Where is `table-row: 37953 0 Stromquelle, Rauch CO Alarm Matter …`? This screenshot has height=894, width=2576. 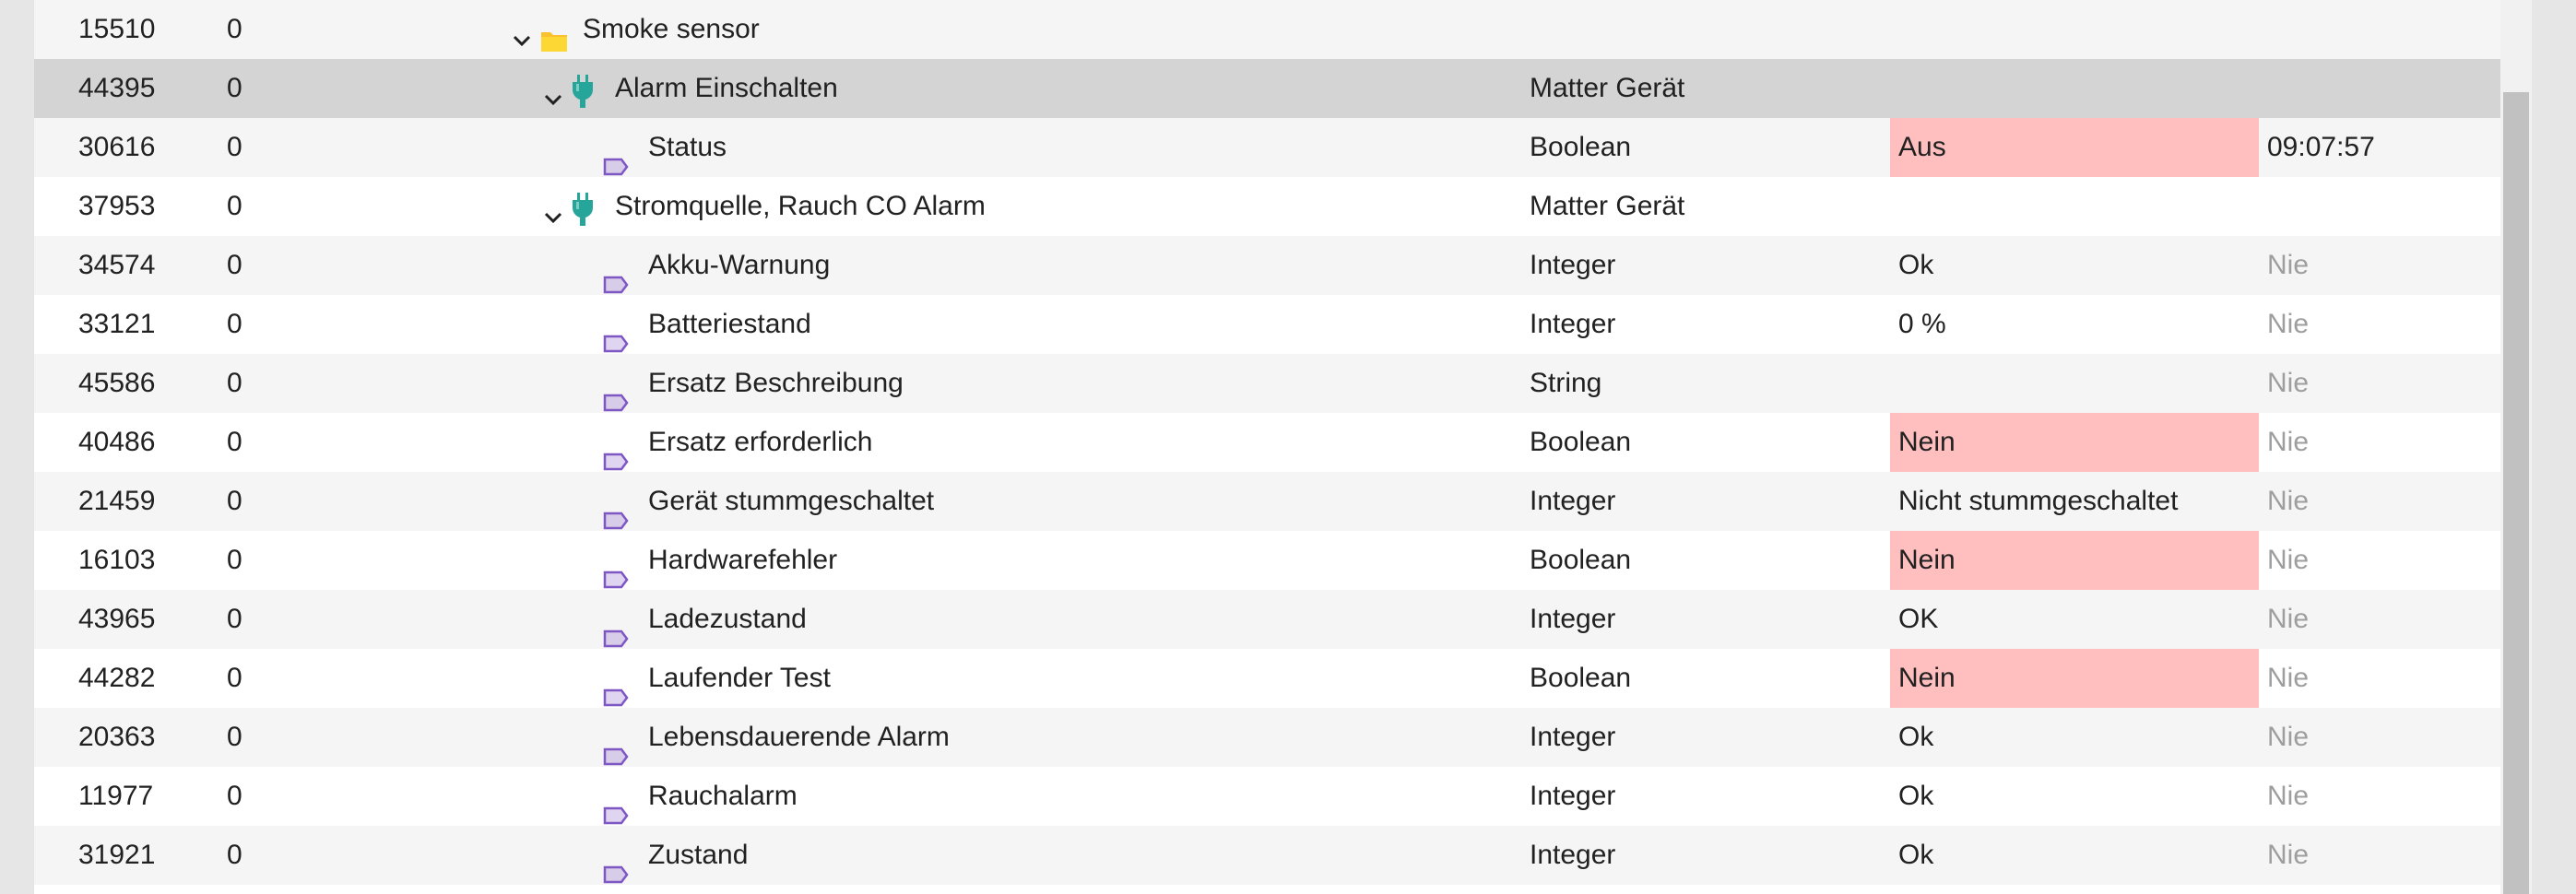
table-row: 37953 0 Stromquelle, Rauch CO Alarm Matter … is located at coordinates (1267, 206).